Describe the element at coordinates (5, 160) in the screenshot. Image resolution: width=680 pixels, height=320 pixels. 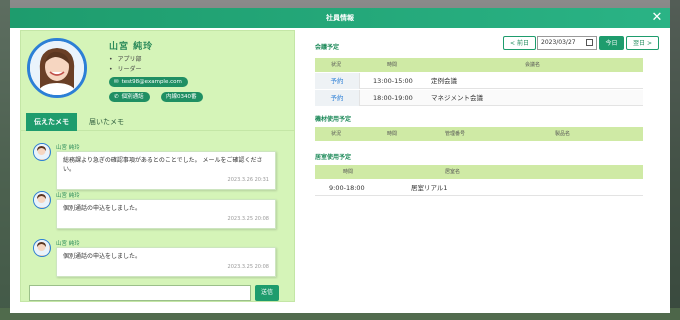
I see `backdrop-left` at that location.